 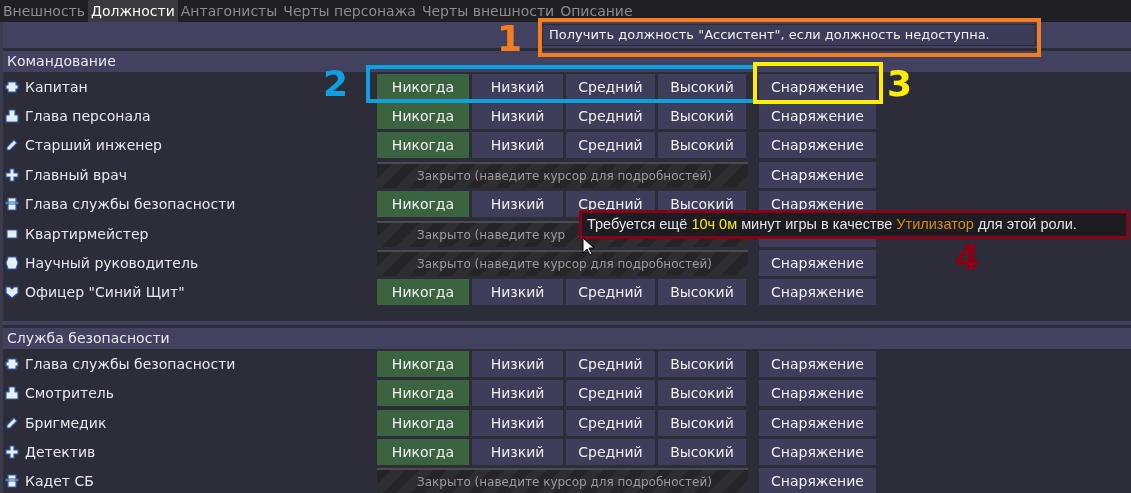 I want to click on section-header: Служба безопасности, so click(x=567, y=339).